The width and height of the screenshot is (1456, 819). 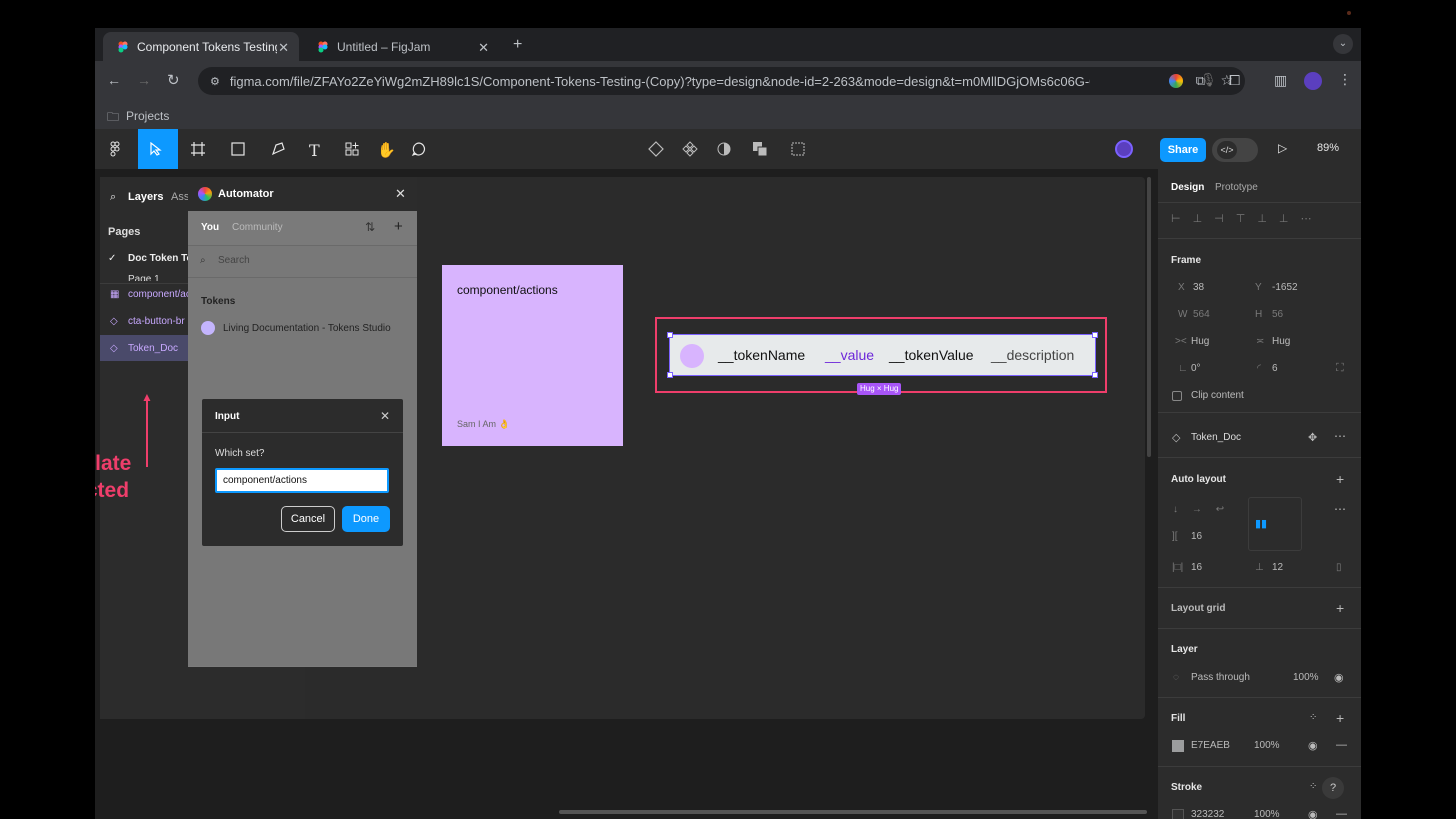 I want to click on plugin-search-input: Search, so click(x=234, y=260).